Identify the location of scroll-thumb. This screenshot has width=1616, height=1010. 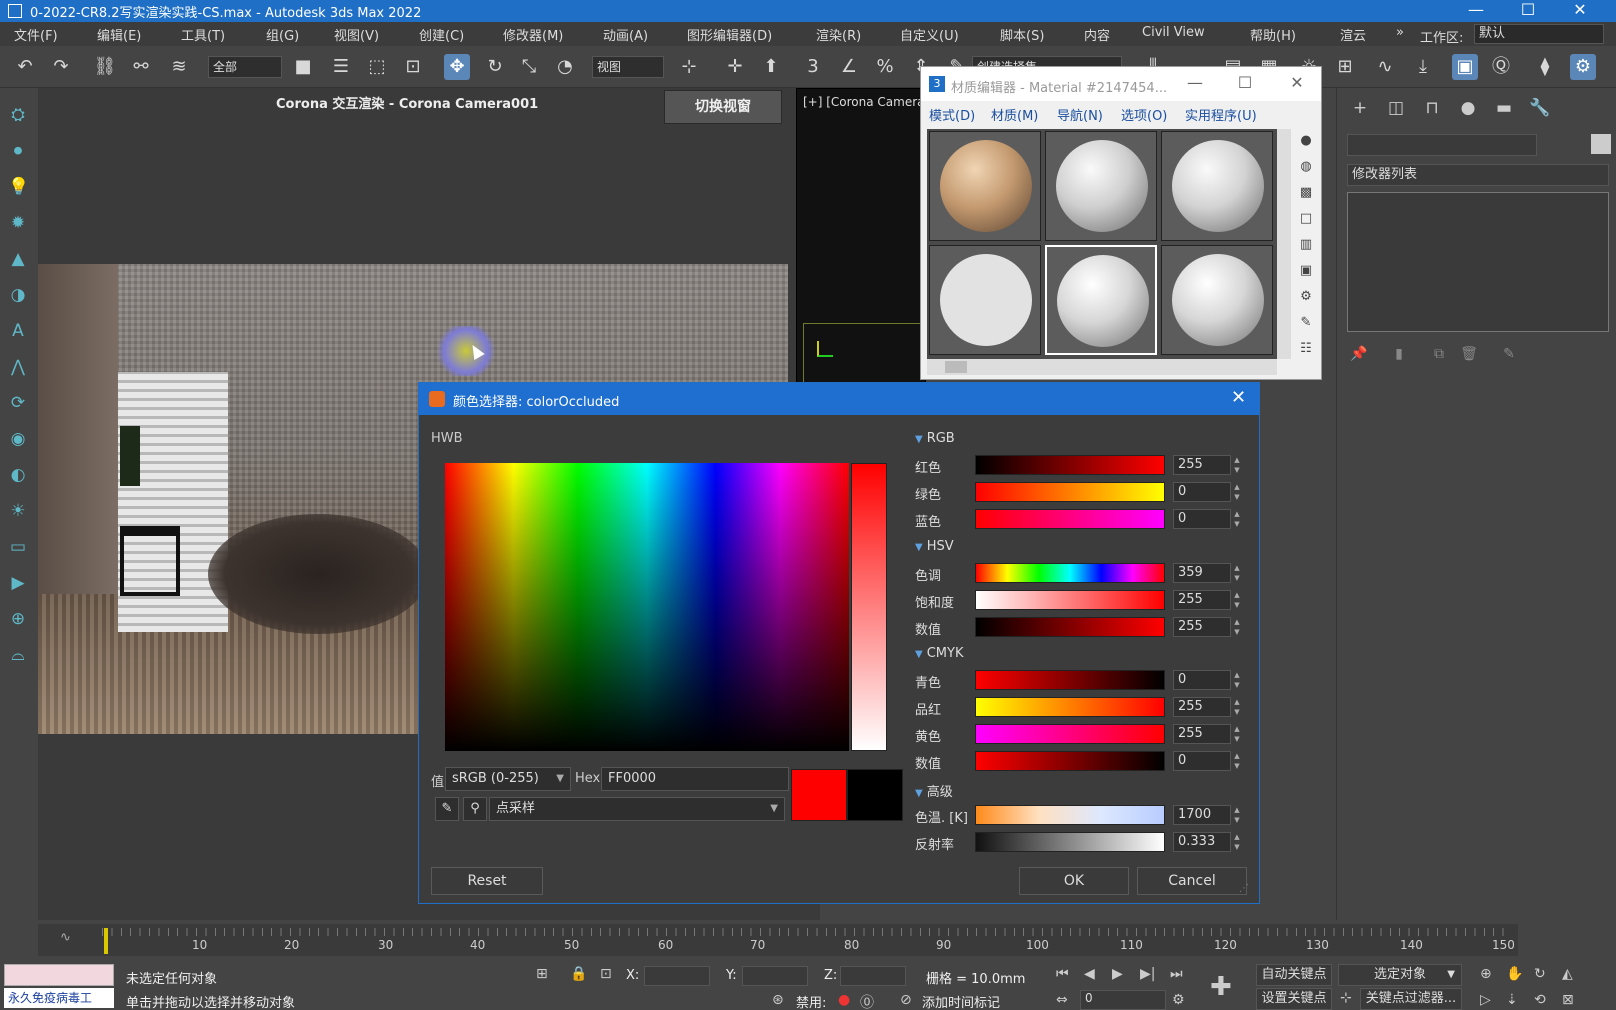
(956, 367).